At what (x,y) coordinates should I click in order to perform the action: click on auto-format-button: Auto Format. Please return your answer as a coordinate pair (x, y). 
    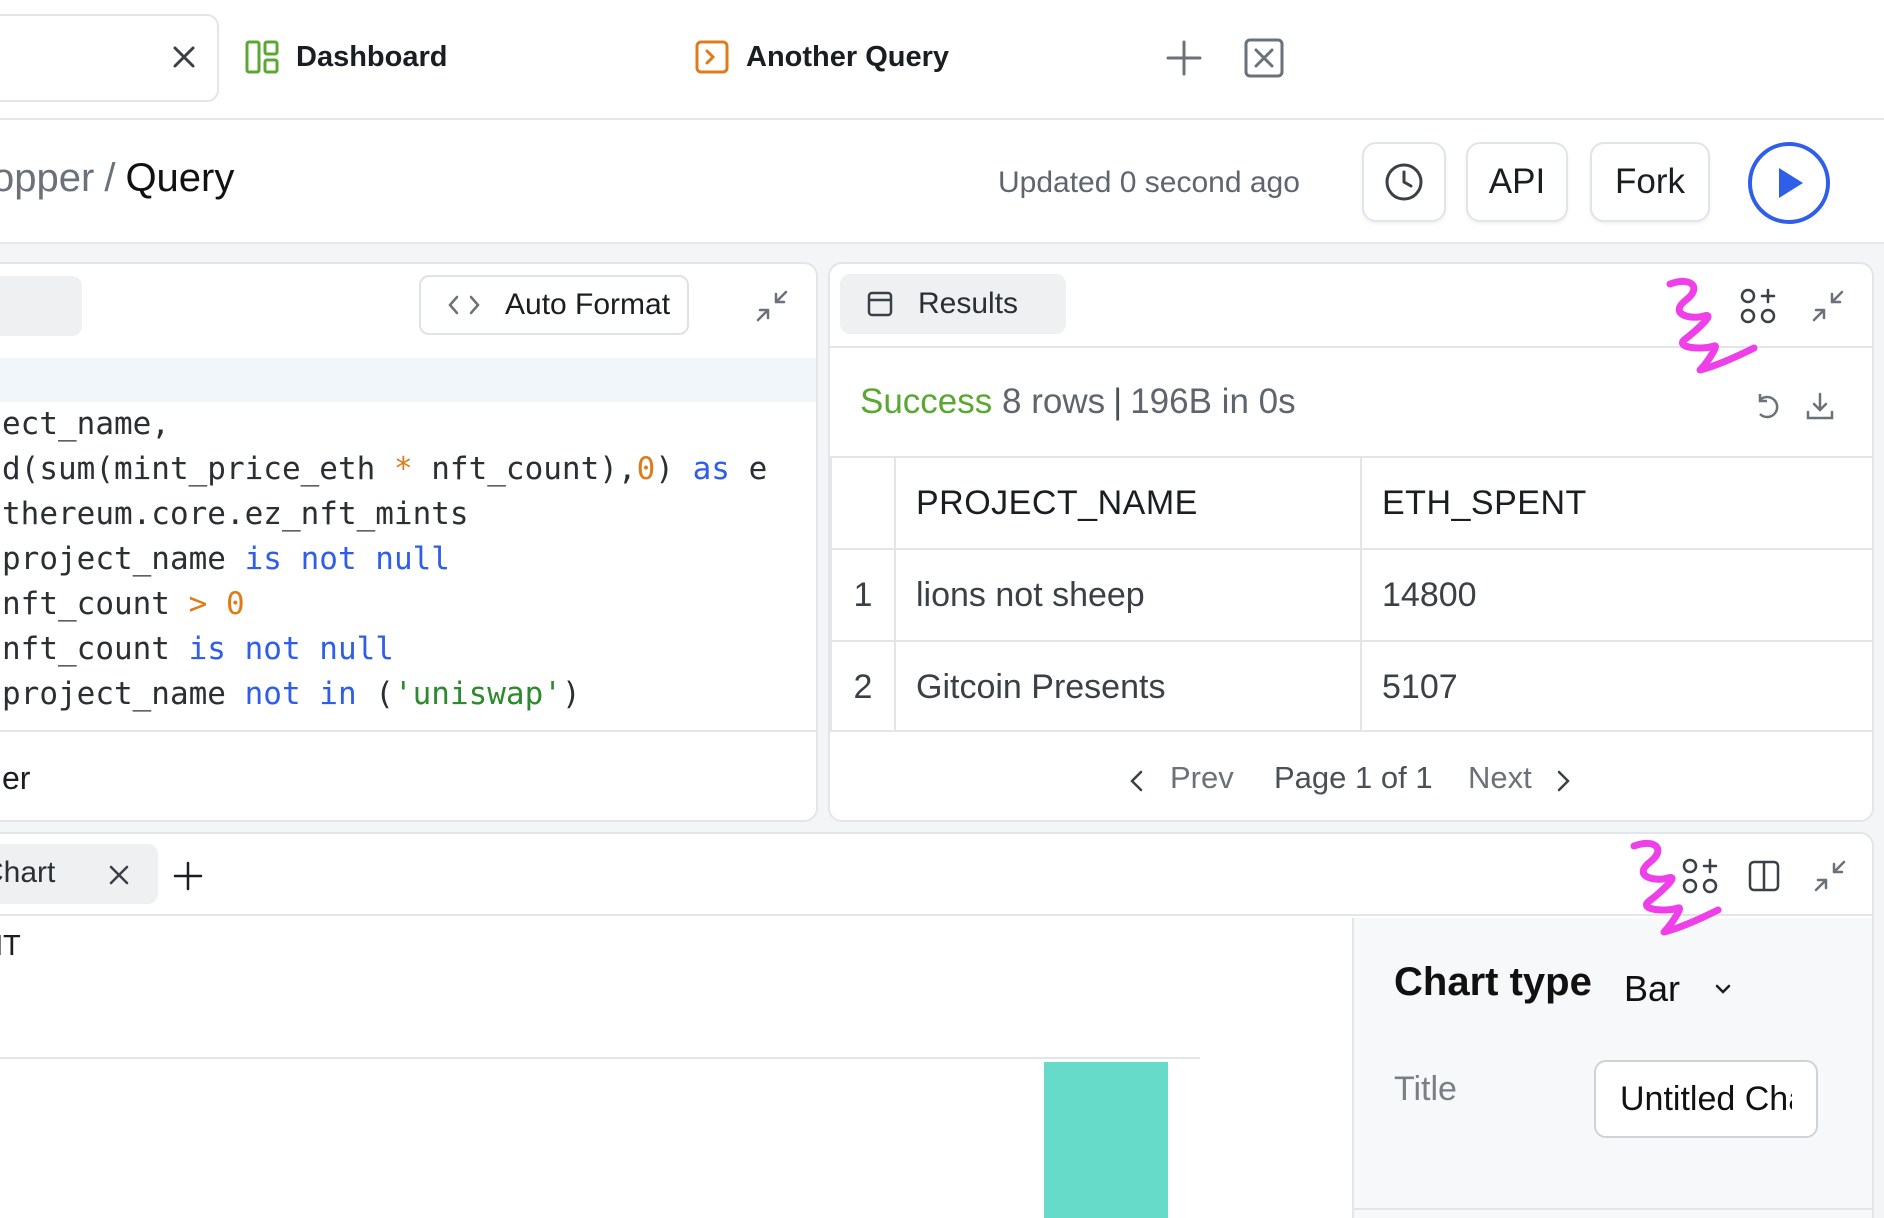
    Looking at the image, I should click on (554, 305).